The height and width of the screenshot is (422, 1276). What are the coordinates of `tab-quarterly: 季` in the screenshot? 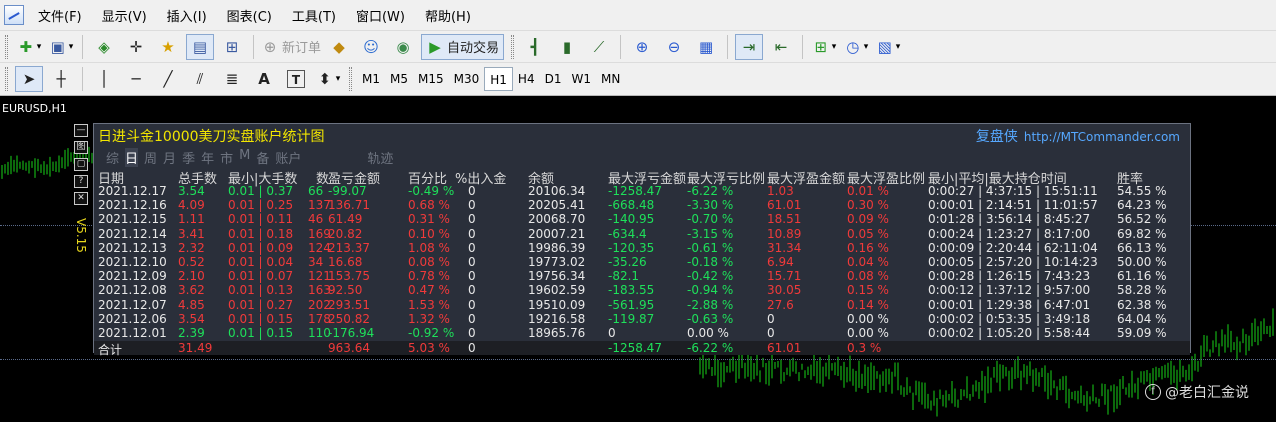 It's located at (188, 157).